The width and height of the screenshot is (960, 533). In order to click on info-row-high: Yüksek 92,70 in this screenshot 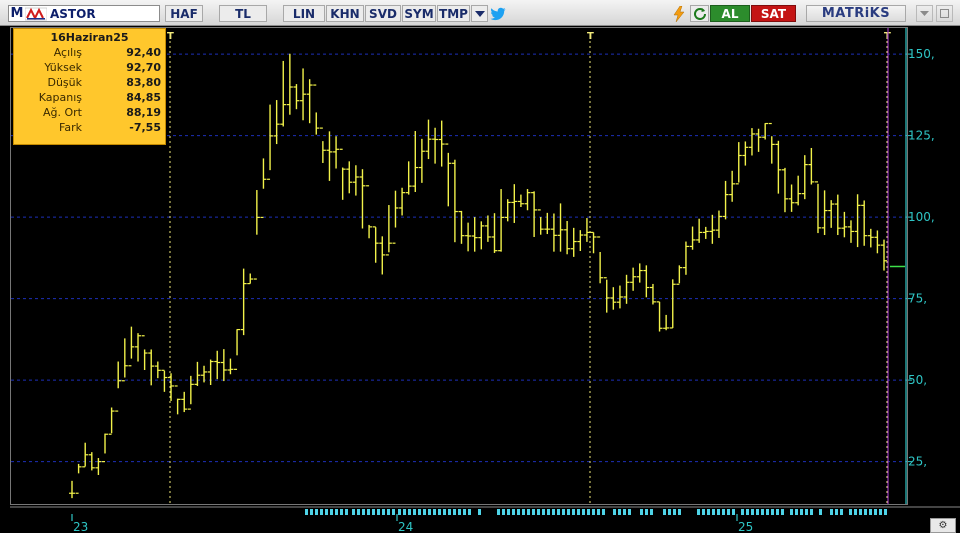, I will do `click(89, 67)`.